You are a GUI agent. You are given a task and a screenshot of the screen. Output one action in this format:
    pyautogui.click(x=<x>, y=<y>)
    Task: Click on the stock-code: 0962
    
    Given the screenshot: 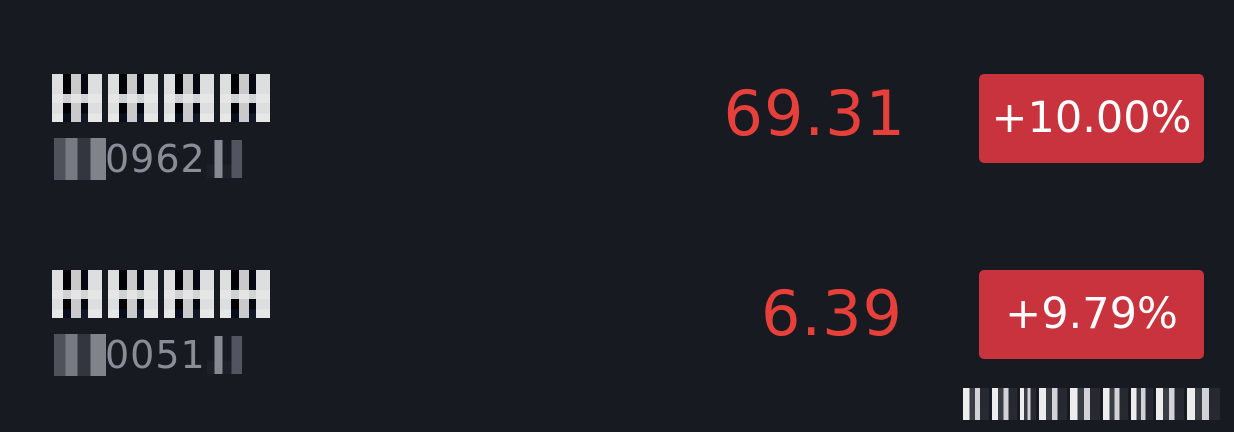 What is the action you would take?
    pyautogui.click(x=148, y=159)
    